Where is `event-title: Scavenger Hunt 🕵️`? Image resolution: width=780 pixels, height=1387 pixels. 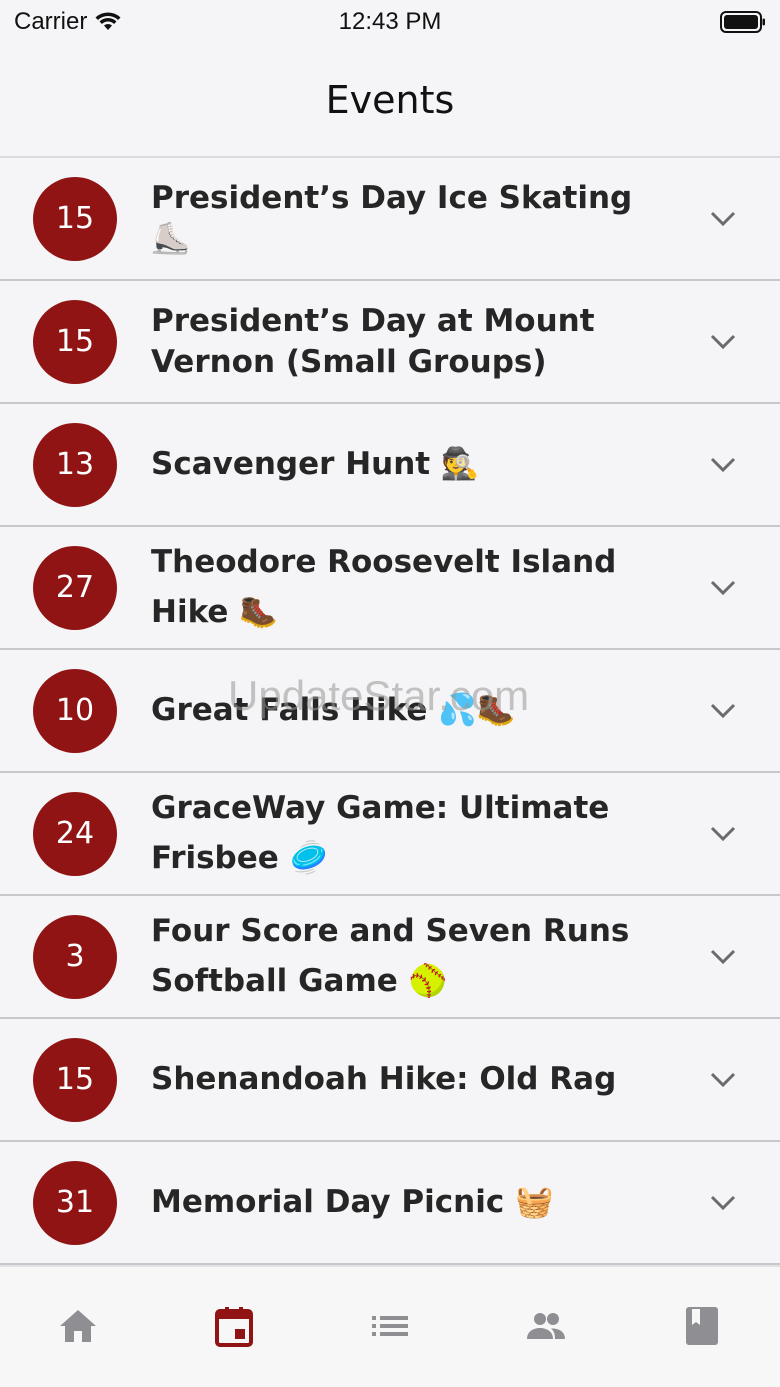
event-title: Scavenger Hunt 🕵️ is located at coordinates (315, 464).